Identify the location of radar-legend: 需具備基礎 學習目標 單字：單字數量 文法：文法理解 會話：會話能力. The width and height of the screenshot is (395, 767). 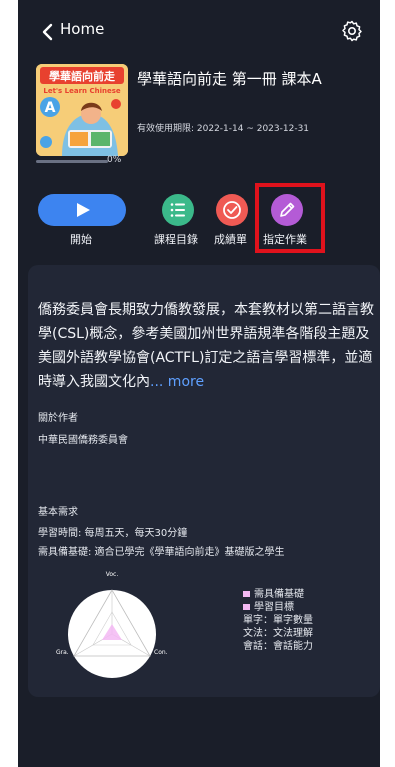
(278, 620).